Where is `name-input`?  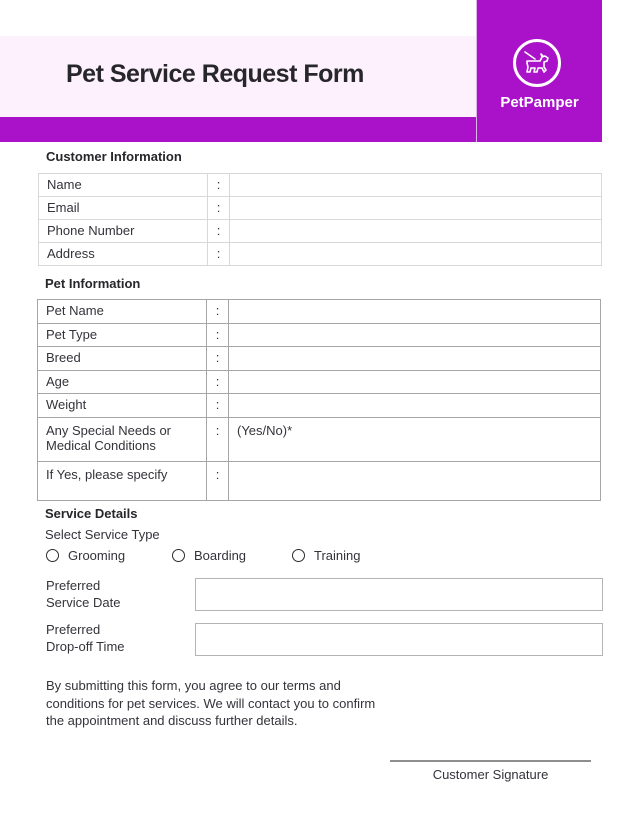
name-input is located at coordinates (415, 185).